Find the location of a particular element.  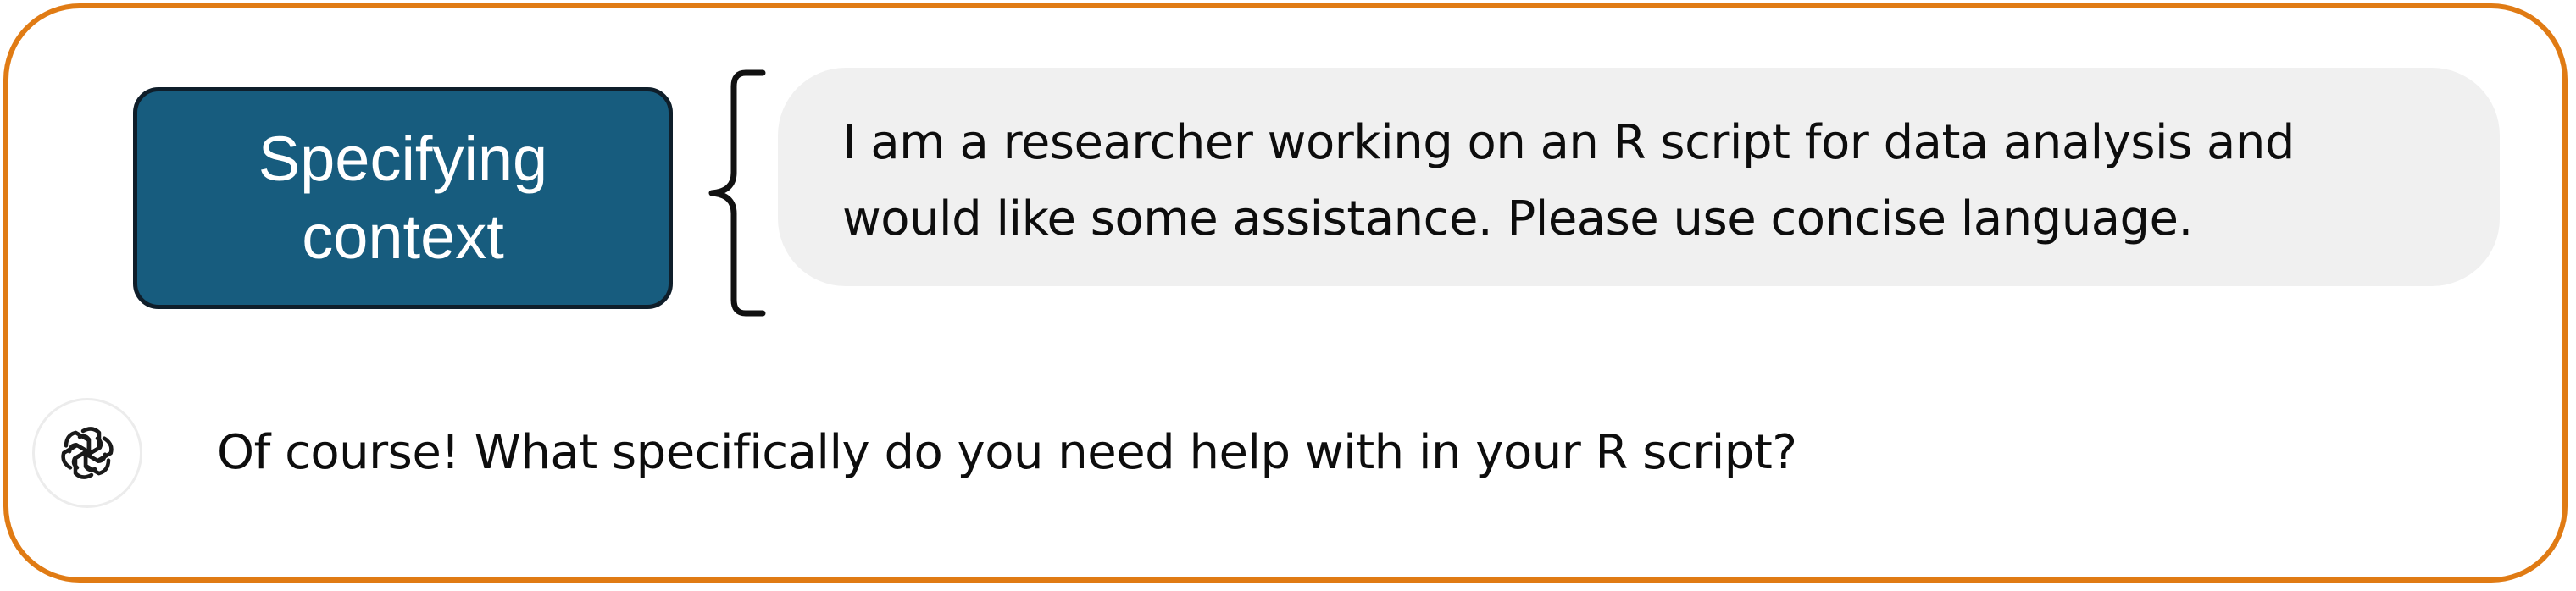

context-label-line-1: Specifying is located at coordinates (403, 159).